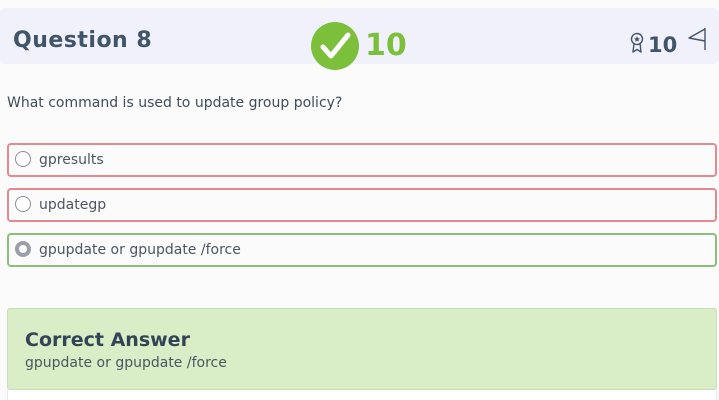 The image size is (719, 400). I want to click on option-label: updategp, so click(73, 205).